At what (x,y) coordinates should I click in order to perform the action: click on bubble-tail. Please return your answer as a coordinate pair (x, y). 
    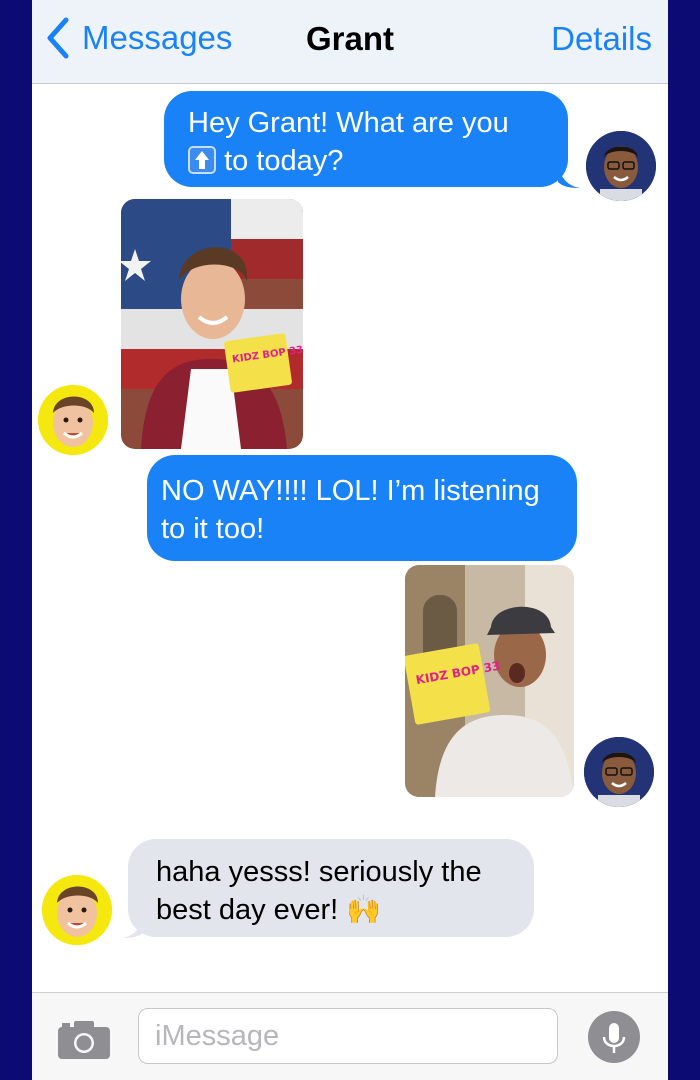
    Looking at the image, I should click on (569, 176).